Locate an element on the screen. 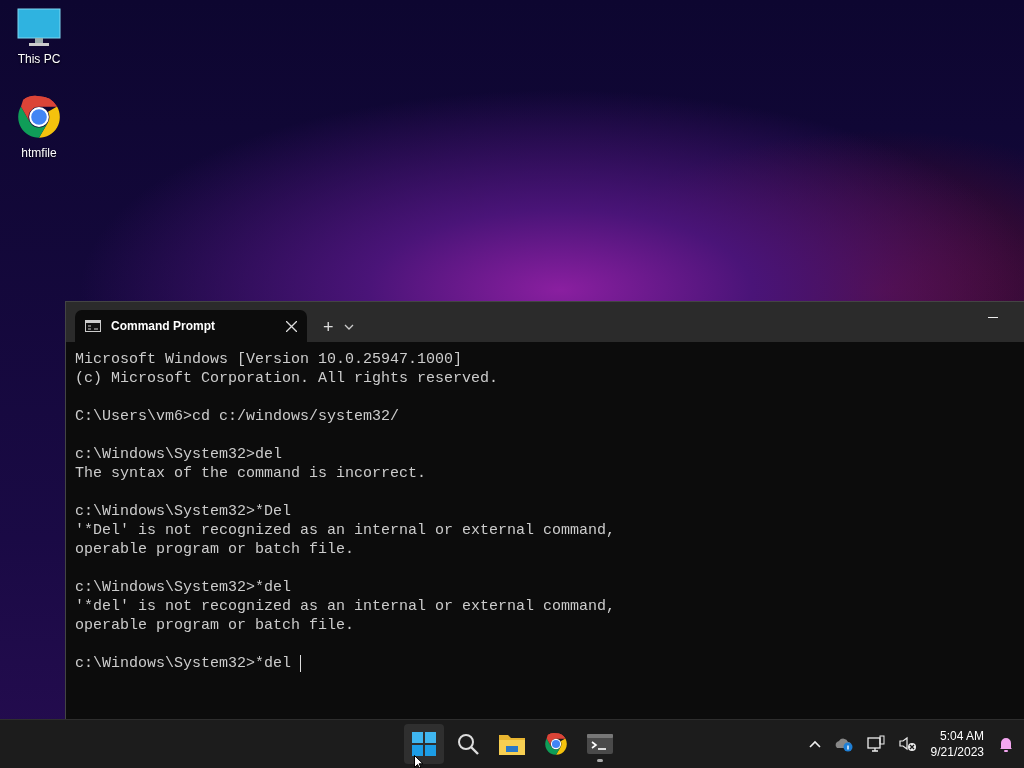 Image resolution: width=1024 pixels, height=768 pixels. tab-title: Command Prompt is located at coordinates (163, 326).